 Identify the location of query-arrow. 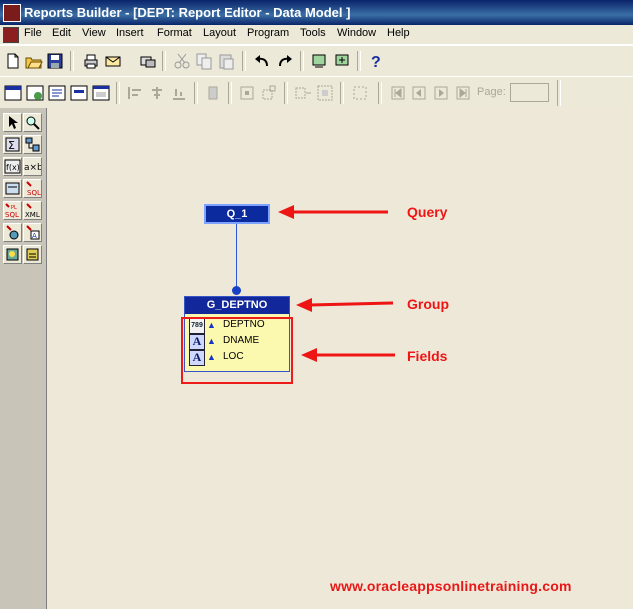
(333, 212).